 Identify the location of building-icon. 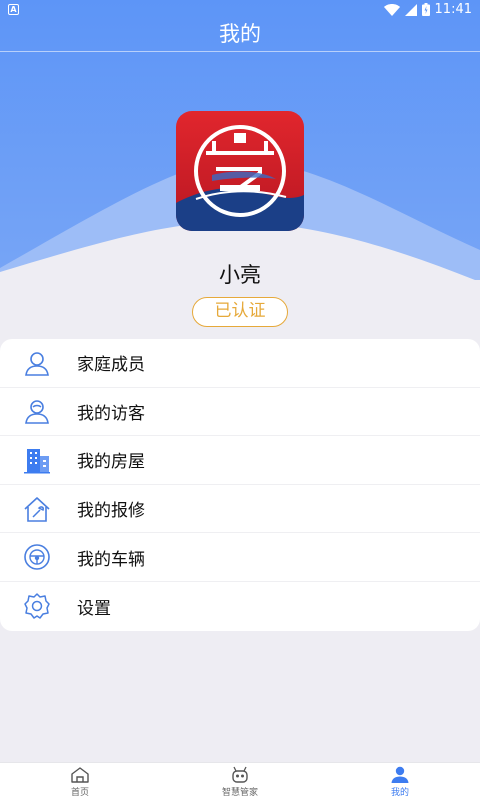
(37, 461).